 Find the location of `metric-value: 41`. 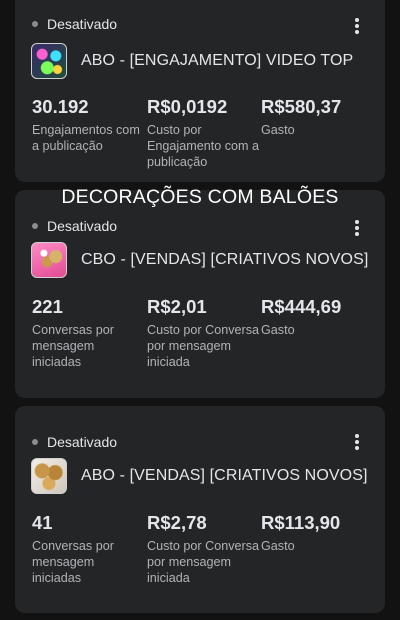

metric-value: 41 is located at coordinates (42, 522).